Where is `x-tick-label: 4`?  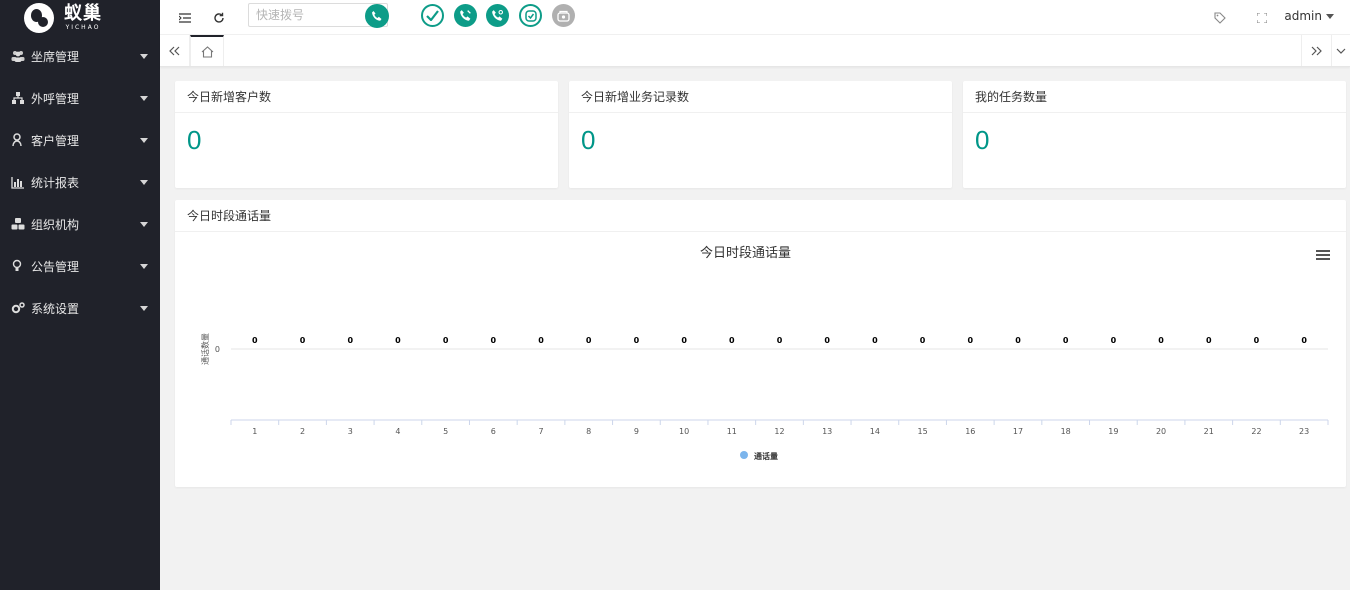
x-tick-label: 4 is located at coordinates (397, 431).